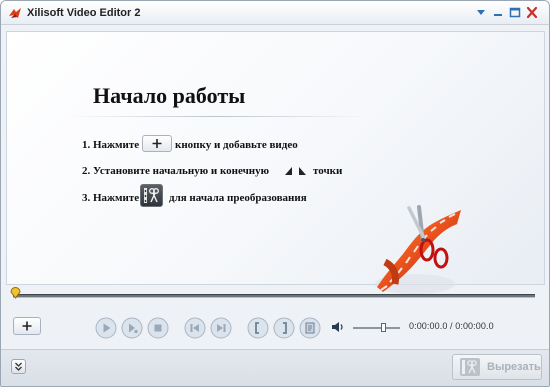 This screenshot has width=550, height=387. Describe the element at coordinates (310, 328) in the screenshot. I see `snapshot-icon` at that location.